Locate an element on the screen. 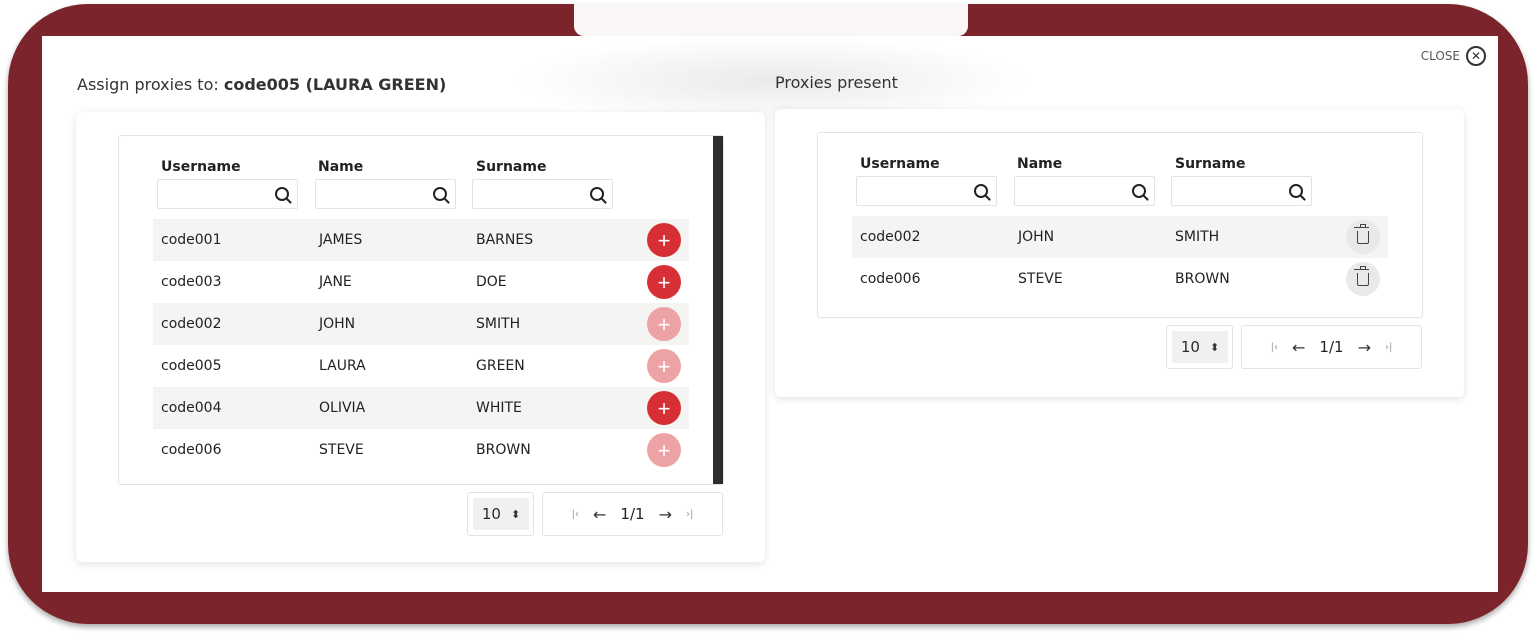  table-row: code005 LAURA GREEN + is located at coordinates (421, 366).